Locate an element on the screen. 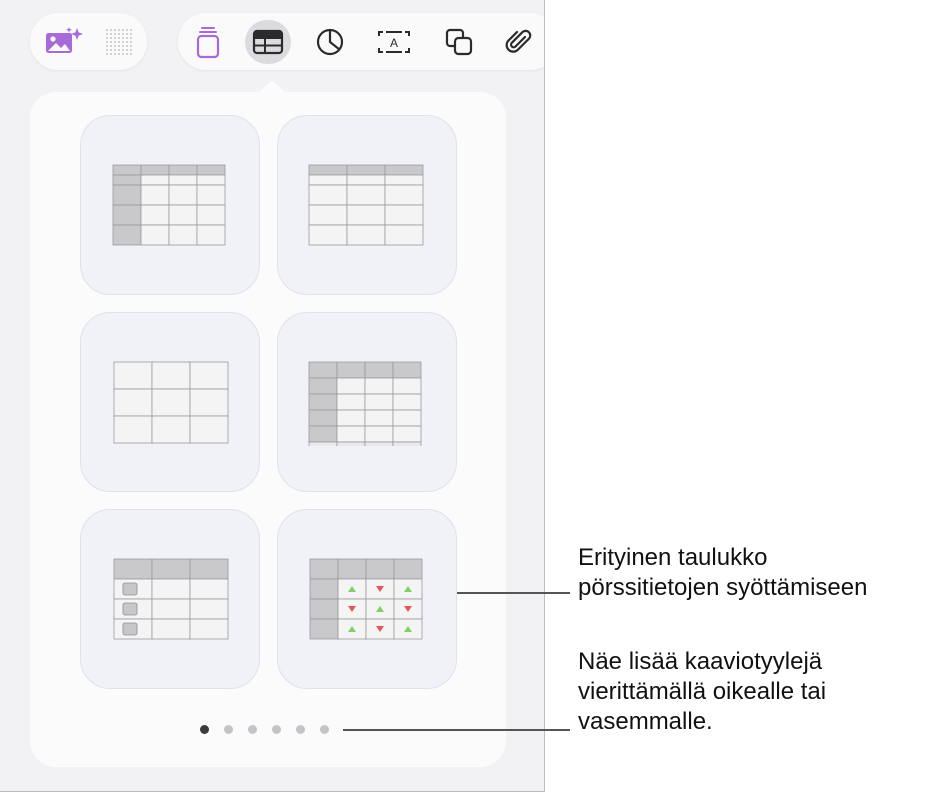  image-sparkle-icon is located at coordinates (64, 40).